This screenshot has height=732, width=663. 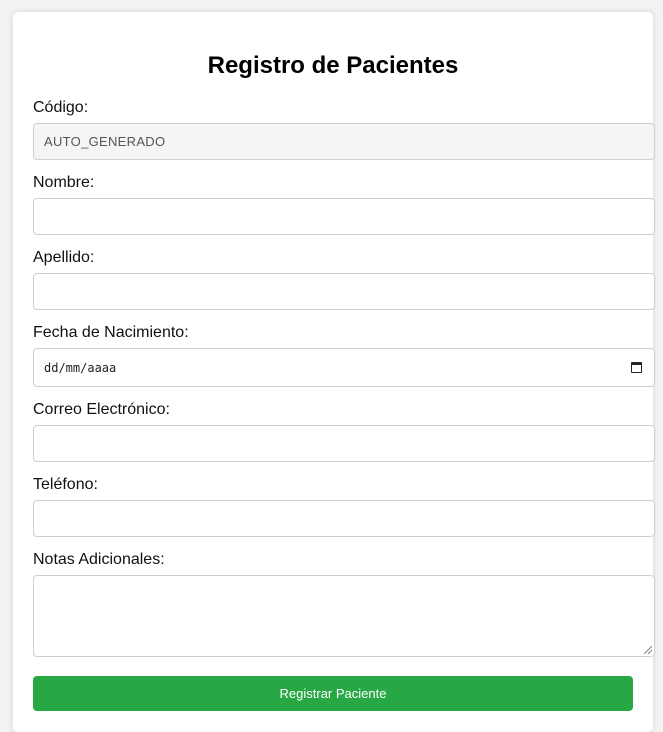 What do you see at coordinates (99, 559) in the screenshot?
I see `notas-label: Notas Adicionales:` at bounding box center [99, 559].